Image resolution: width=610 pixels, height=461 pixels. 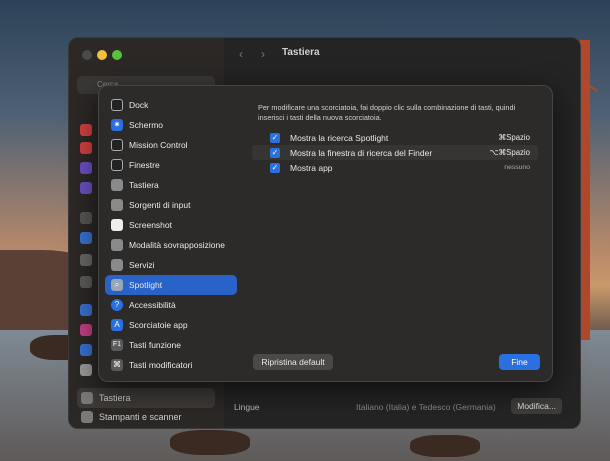 What do you see at coordinates (86, 282) in the screenshot?
I see `display-icon` at bounding box center [86, 282].